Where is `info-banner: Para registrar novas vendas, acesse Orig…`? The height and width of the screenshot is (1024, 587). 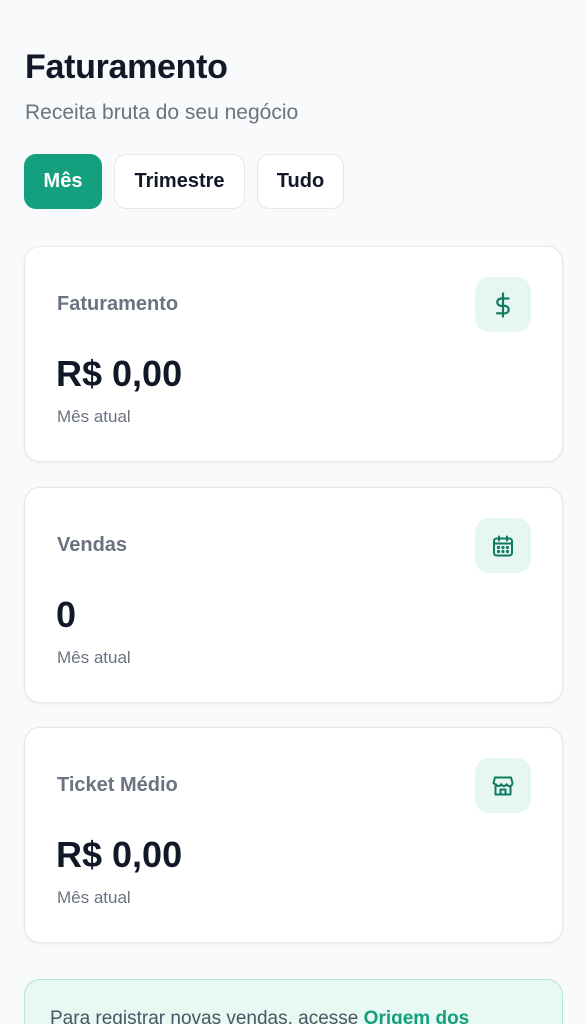 info-banner: Para registrar novas vendas, acesse Orig… is located at coordinates (293, 1001).